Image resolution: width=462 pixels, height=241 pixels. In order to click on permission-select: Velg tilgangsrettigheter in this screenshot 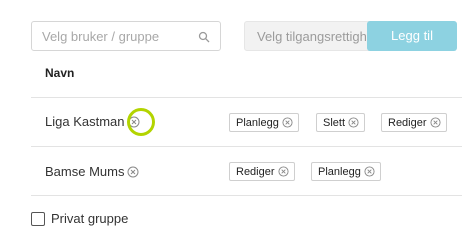, I will do `click(308, 36)`.